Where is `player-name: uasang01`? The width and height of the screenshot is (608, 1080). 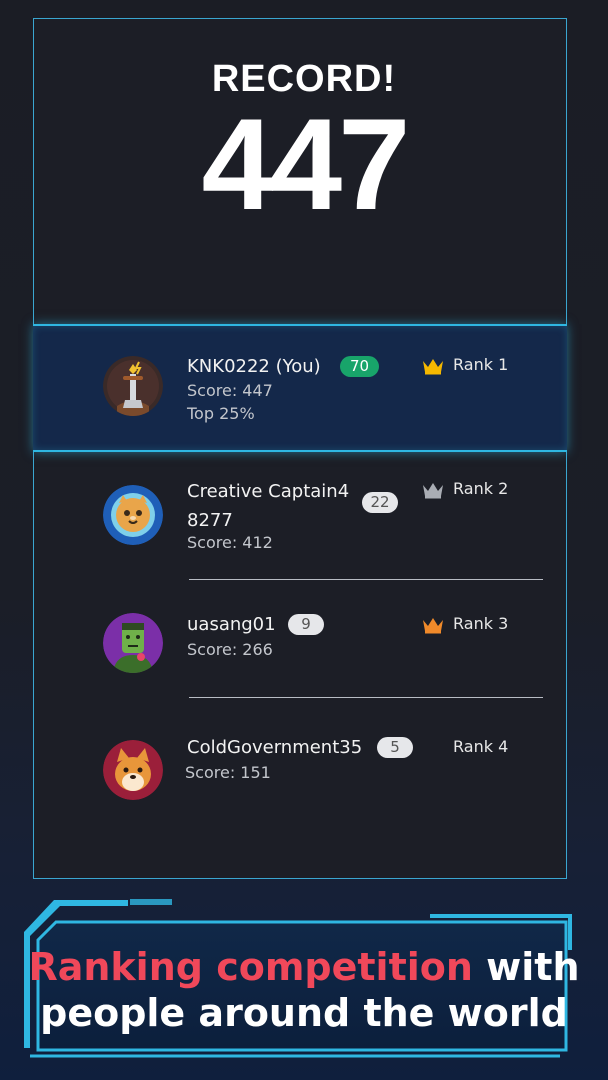
player-name: uasang01 is located at coordinates (231, 624).